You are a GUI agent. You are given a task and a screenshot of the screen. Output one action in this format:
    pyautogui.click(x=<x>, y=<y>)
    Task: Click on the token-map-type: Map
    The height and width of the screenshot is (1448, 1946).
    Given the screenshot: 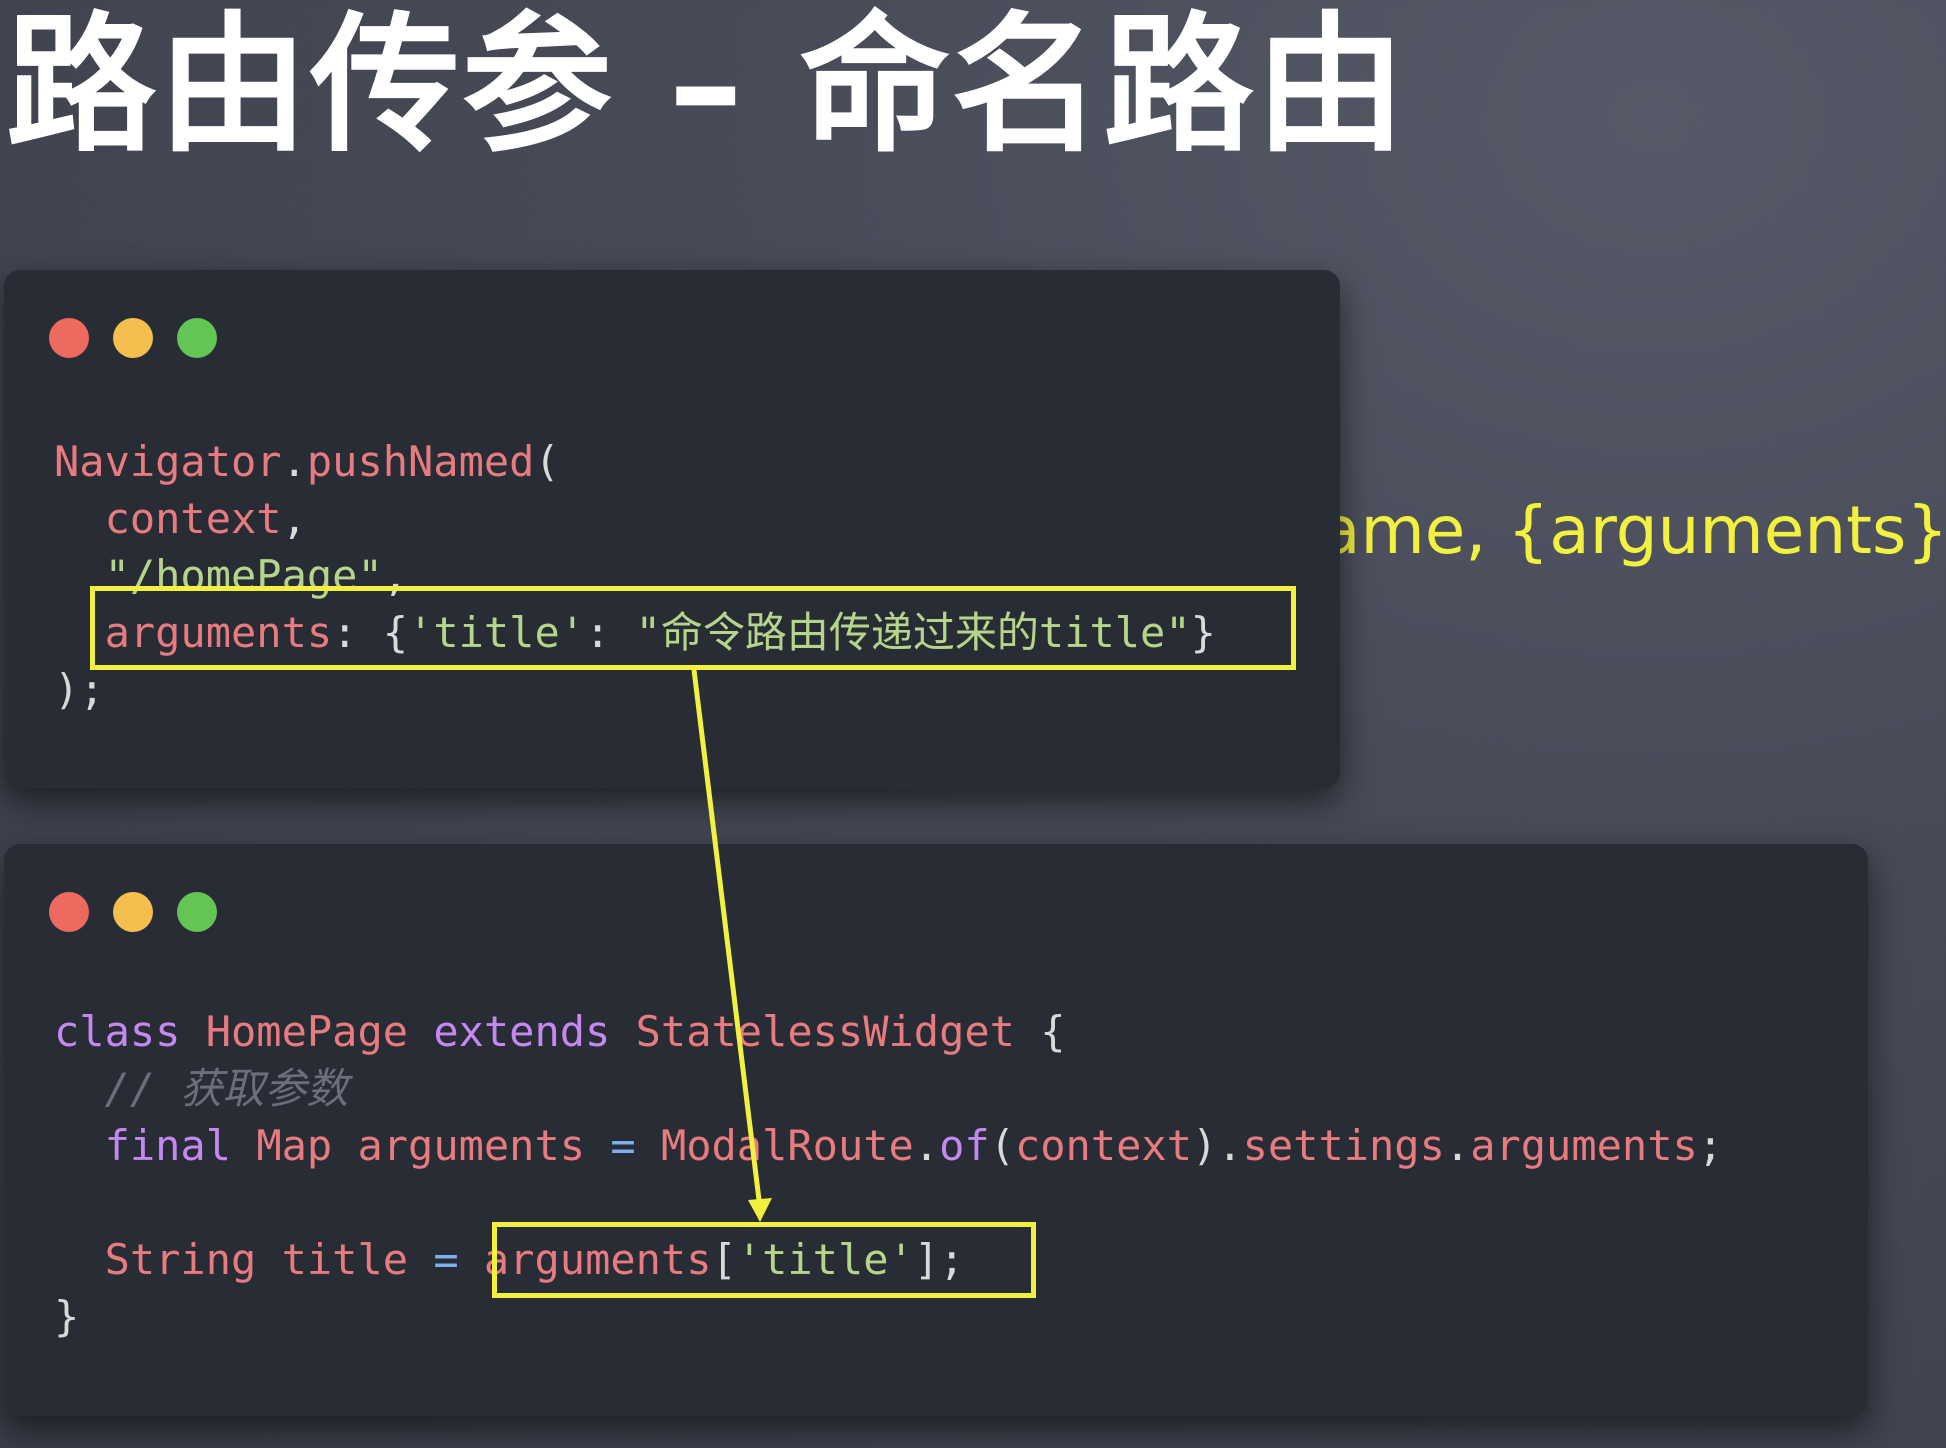 What is the action you would take?
    pyautogui.click(x=294, y=1145)
    